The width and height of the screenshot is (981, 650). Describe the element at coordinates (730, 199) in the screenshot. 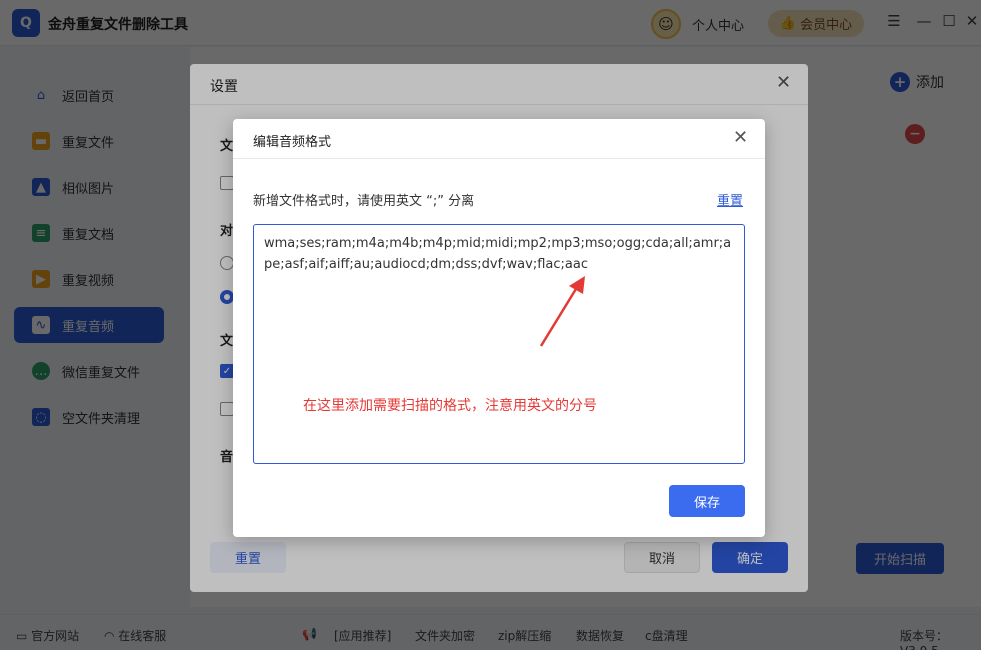

I see `reset-link: 重置` at that location.